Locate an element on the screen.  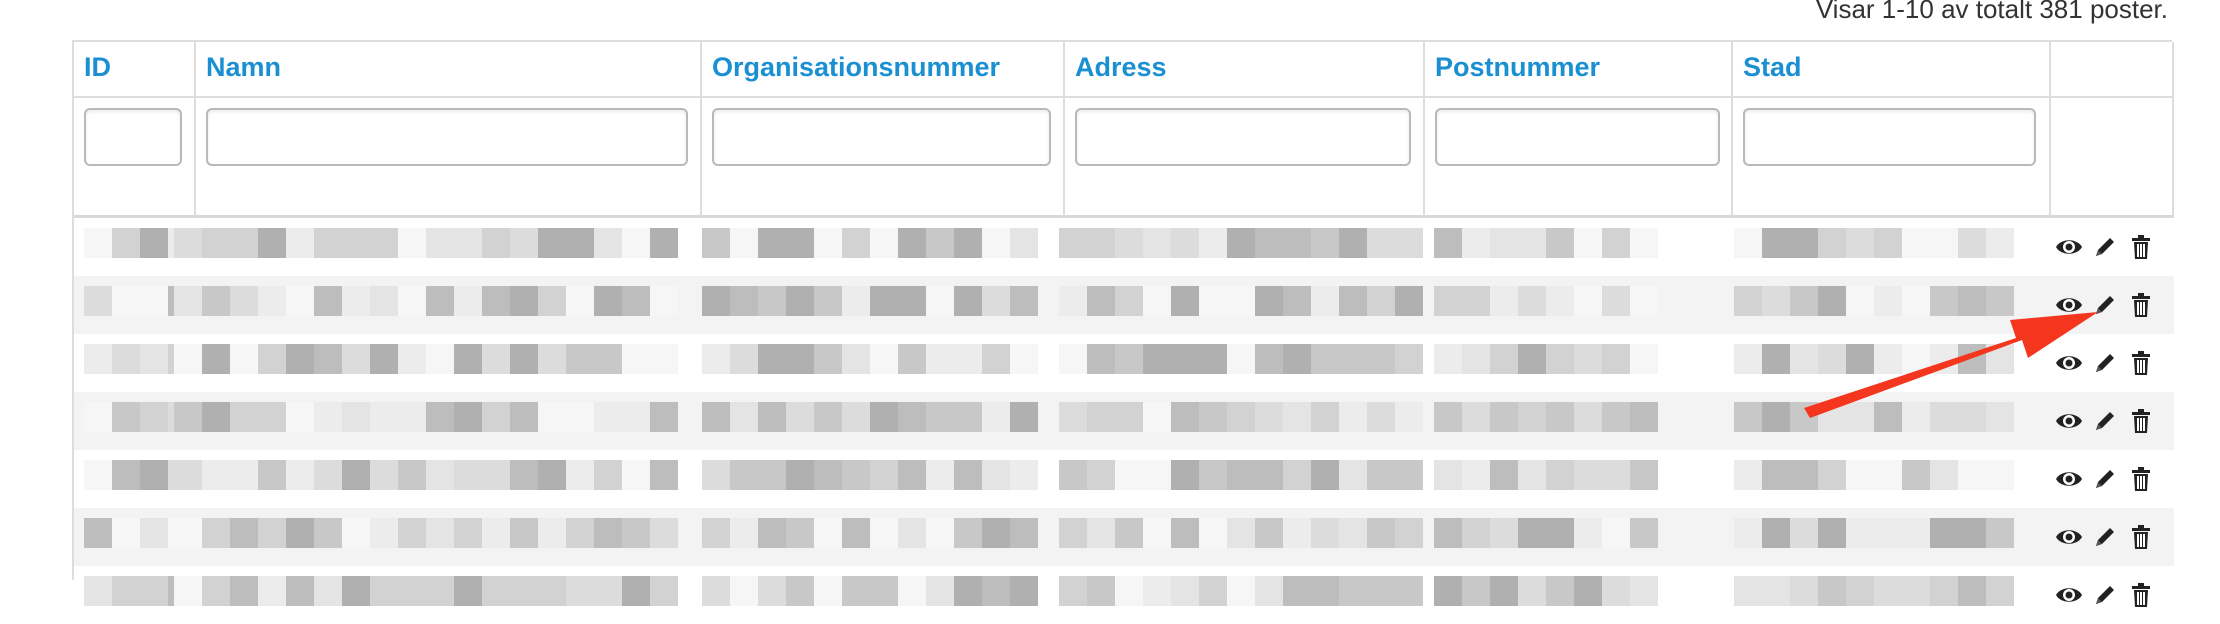
filter-input-stad is located at coordinates (1889, 137).